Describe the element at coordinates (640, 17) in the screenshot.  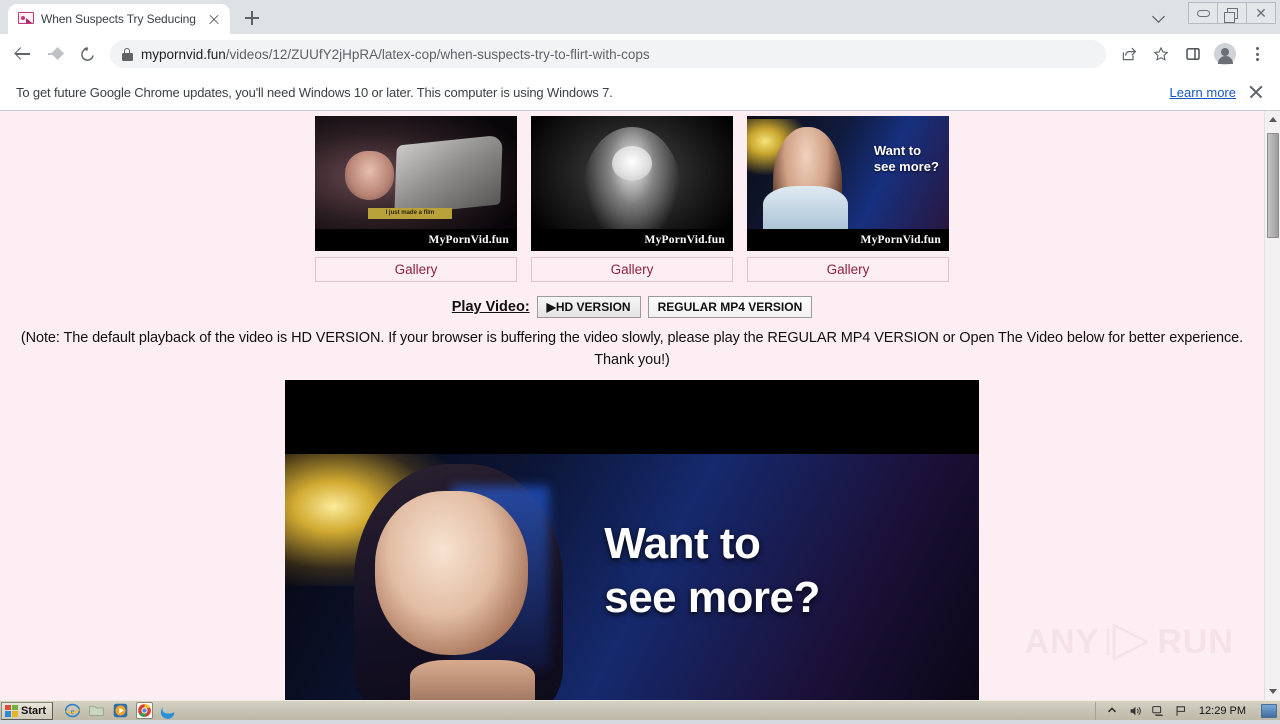
I see `tab-strip: When Suspects Try Seducing Police ( ✕` at that location.